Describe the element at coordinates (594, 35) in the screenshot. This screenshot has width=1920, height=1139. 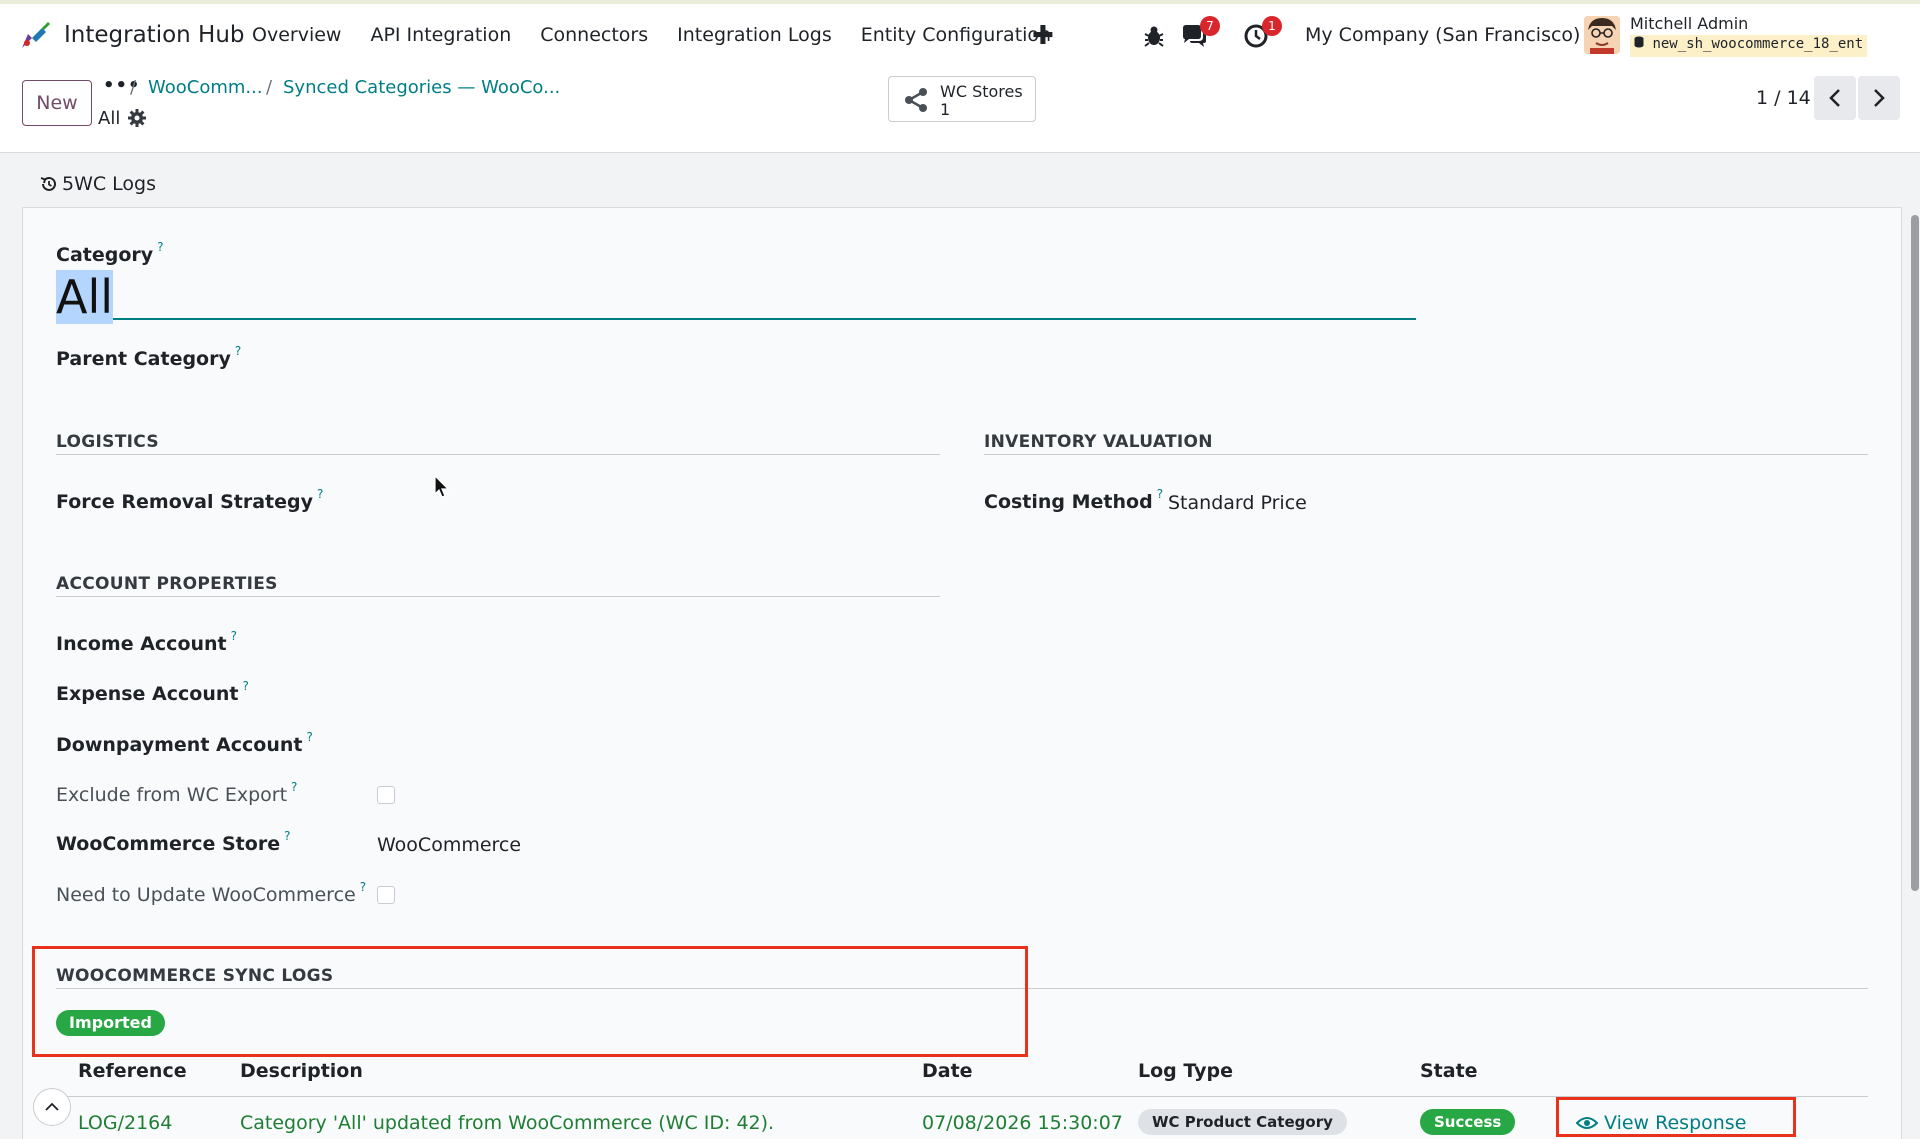
I see `menu-connectors: Connectors` at that location.